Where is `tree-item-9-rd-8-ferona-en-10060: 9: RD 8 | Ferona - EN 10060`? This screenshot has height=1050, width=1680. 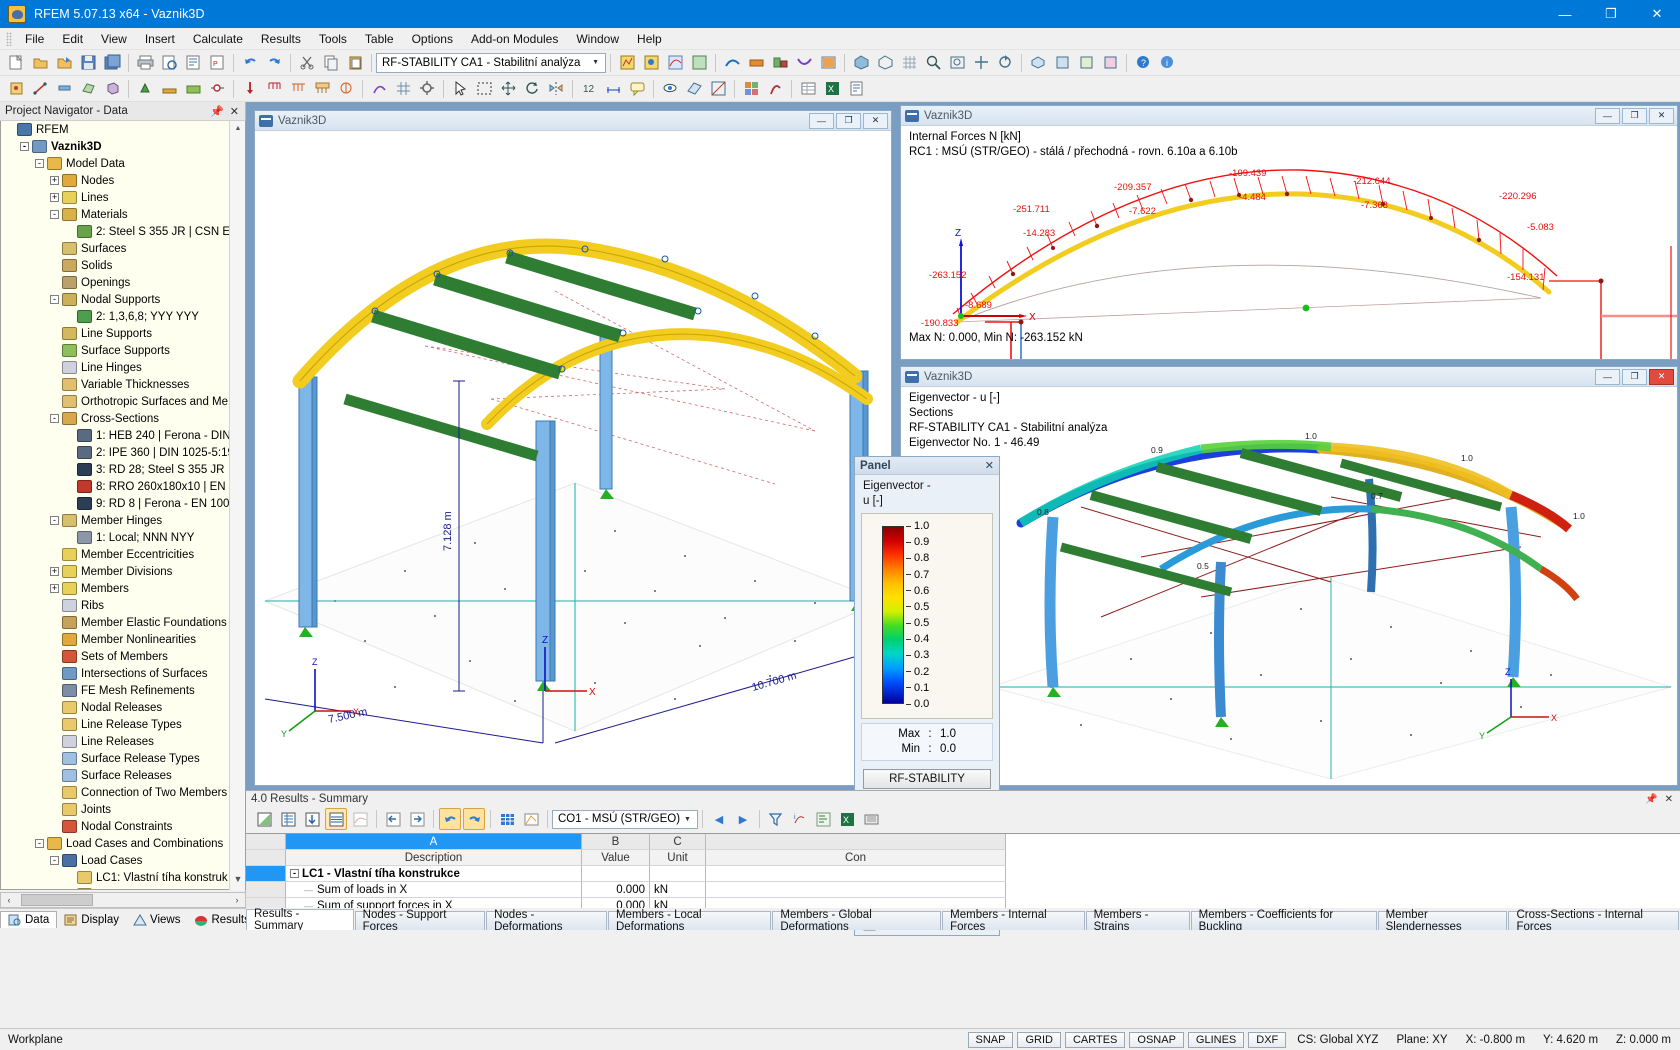 tree-item-9-rd-8-ferona-en-10060: 9: RD 8 | Ferona - EN 10060 is located at coordinates (123, 503).